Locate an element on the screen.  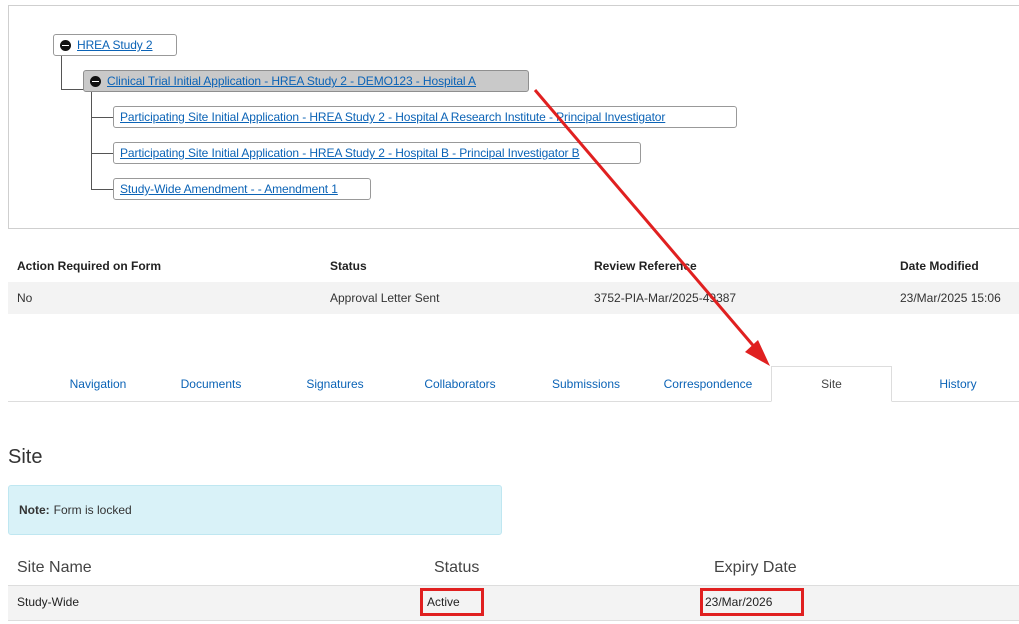
tab-correspondence: Correspondence is located at coordinates (708, 383).